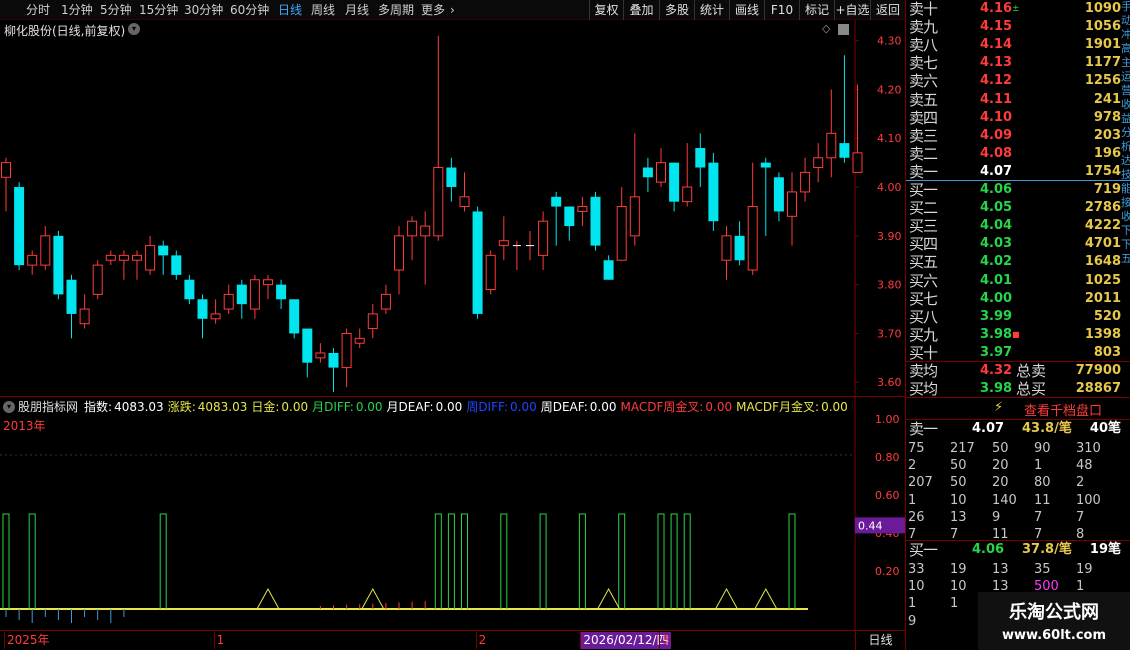  What do you see at coordinates (923, 153) in the screenshot?
I see `orderbook-level-label: 卖二` at bounding box center [923, 153].